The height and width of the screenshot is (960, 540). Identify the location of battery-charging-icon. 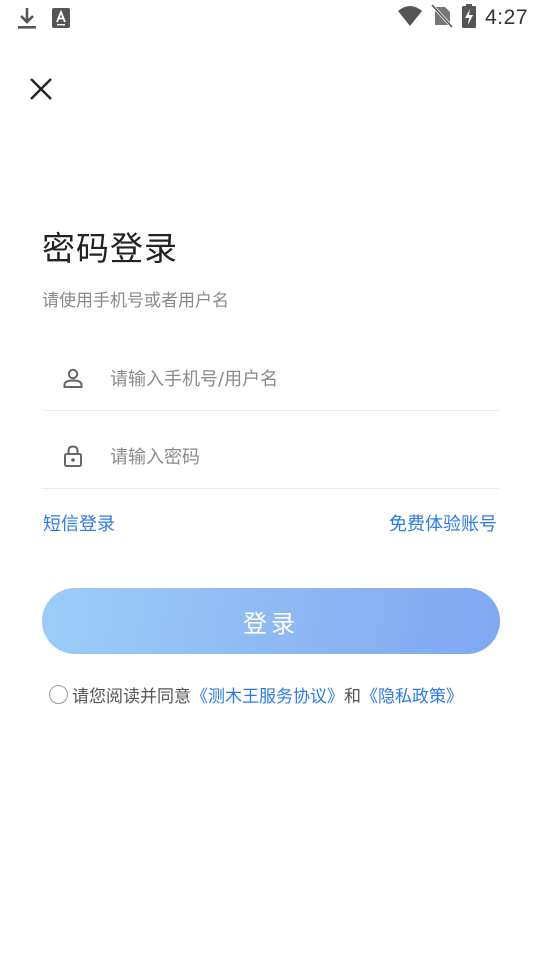
(469, 18).